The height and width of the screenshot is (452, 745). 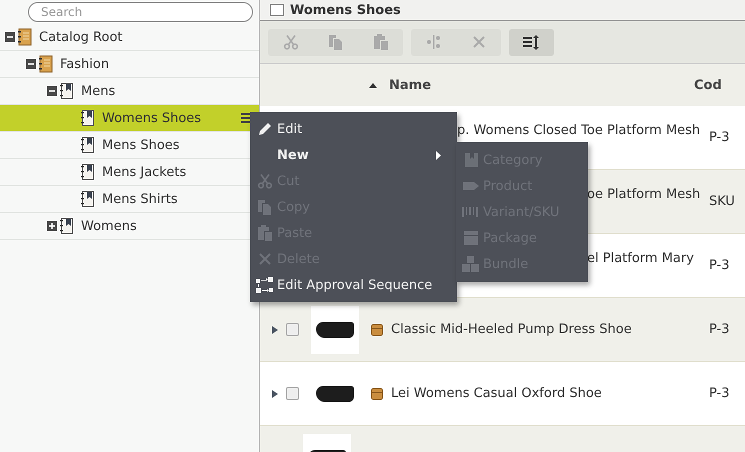 I want to click on caret-icon, so click(x=438, y=155).